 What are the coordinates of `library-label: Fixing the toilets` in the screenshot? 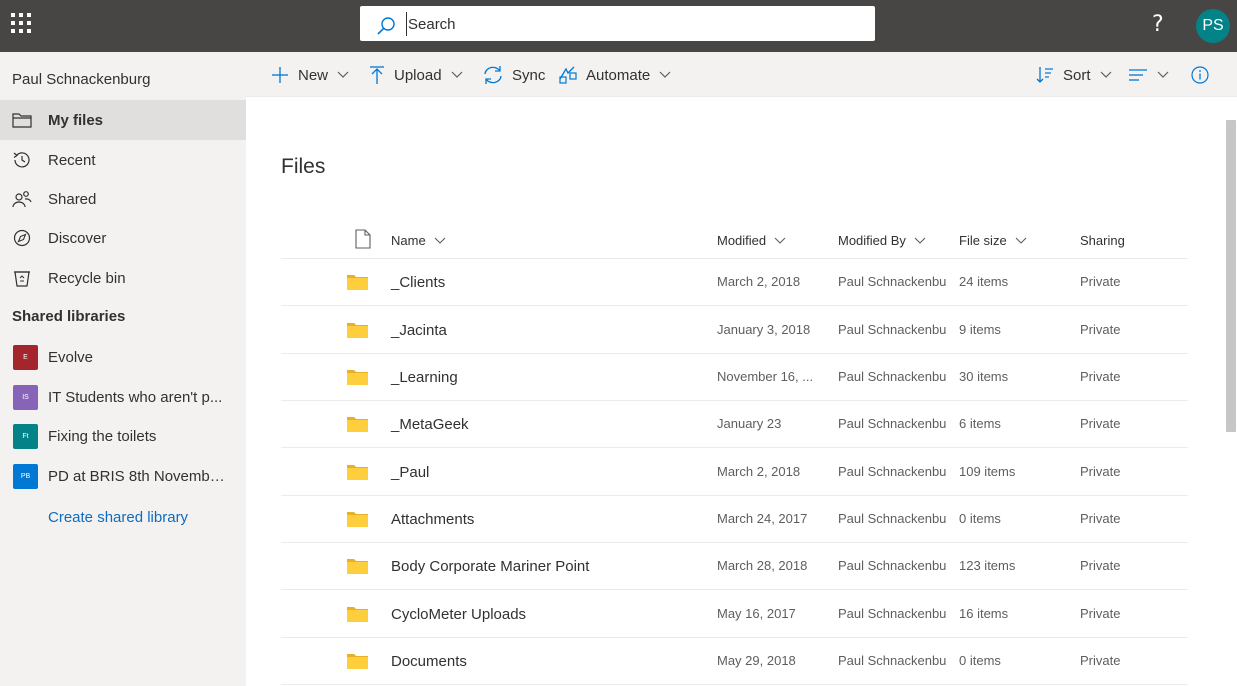 It's located at (102, 436).